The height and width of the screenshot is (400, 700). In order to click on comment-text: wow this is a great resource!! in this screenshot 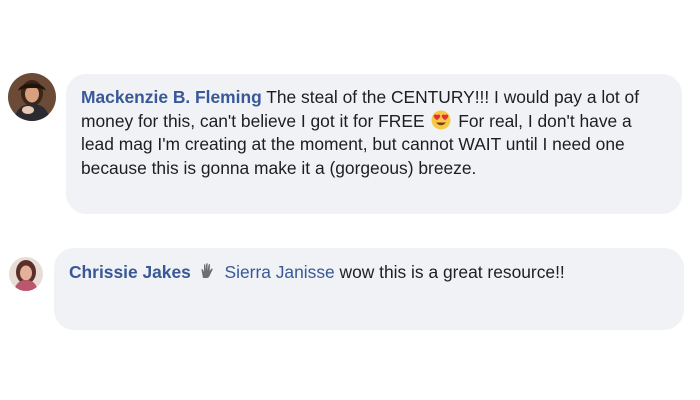, I will do `click(452, 272)`.